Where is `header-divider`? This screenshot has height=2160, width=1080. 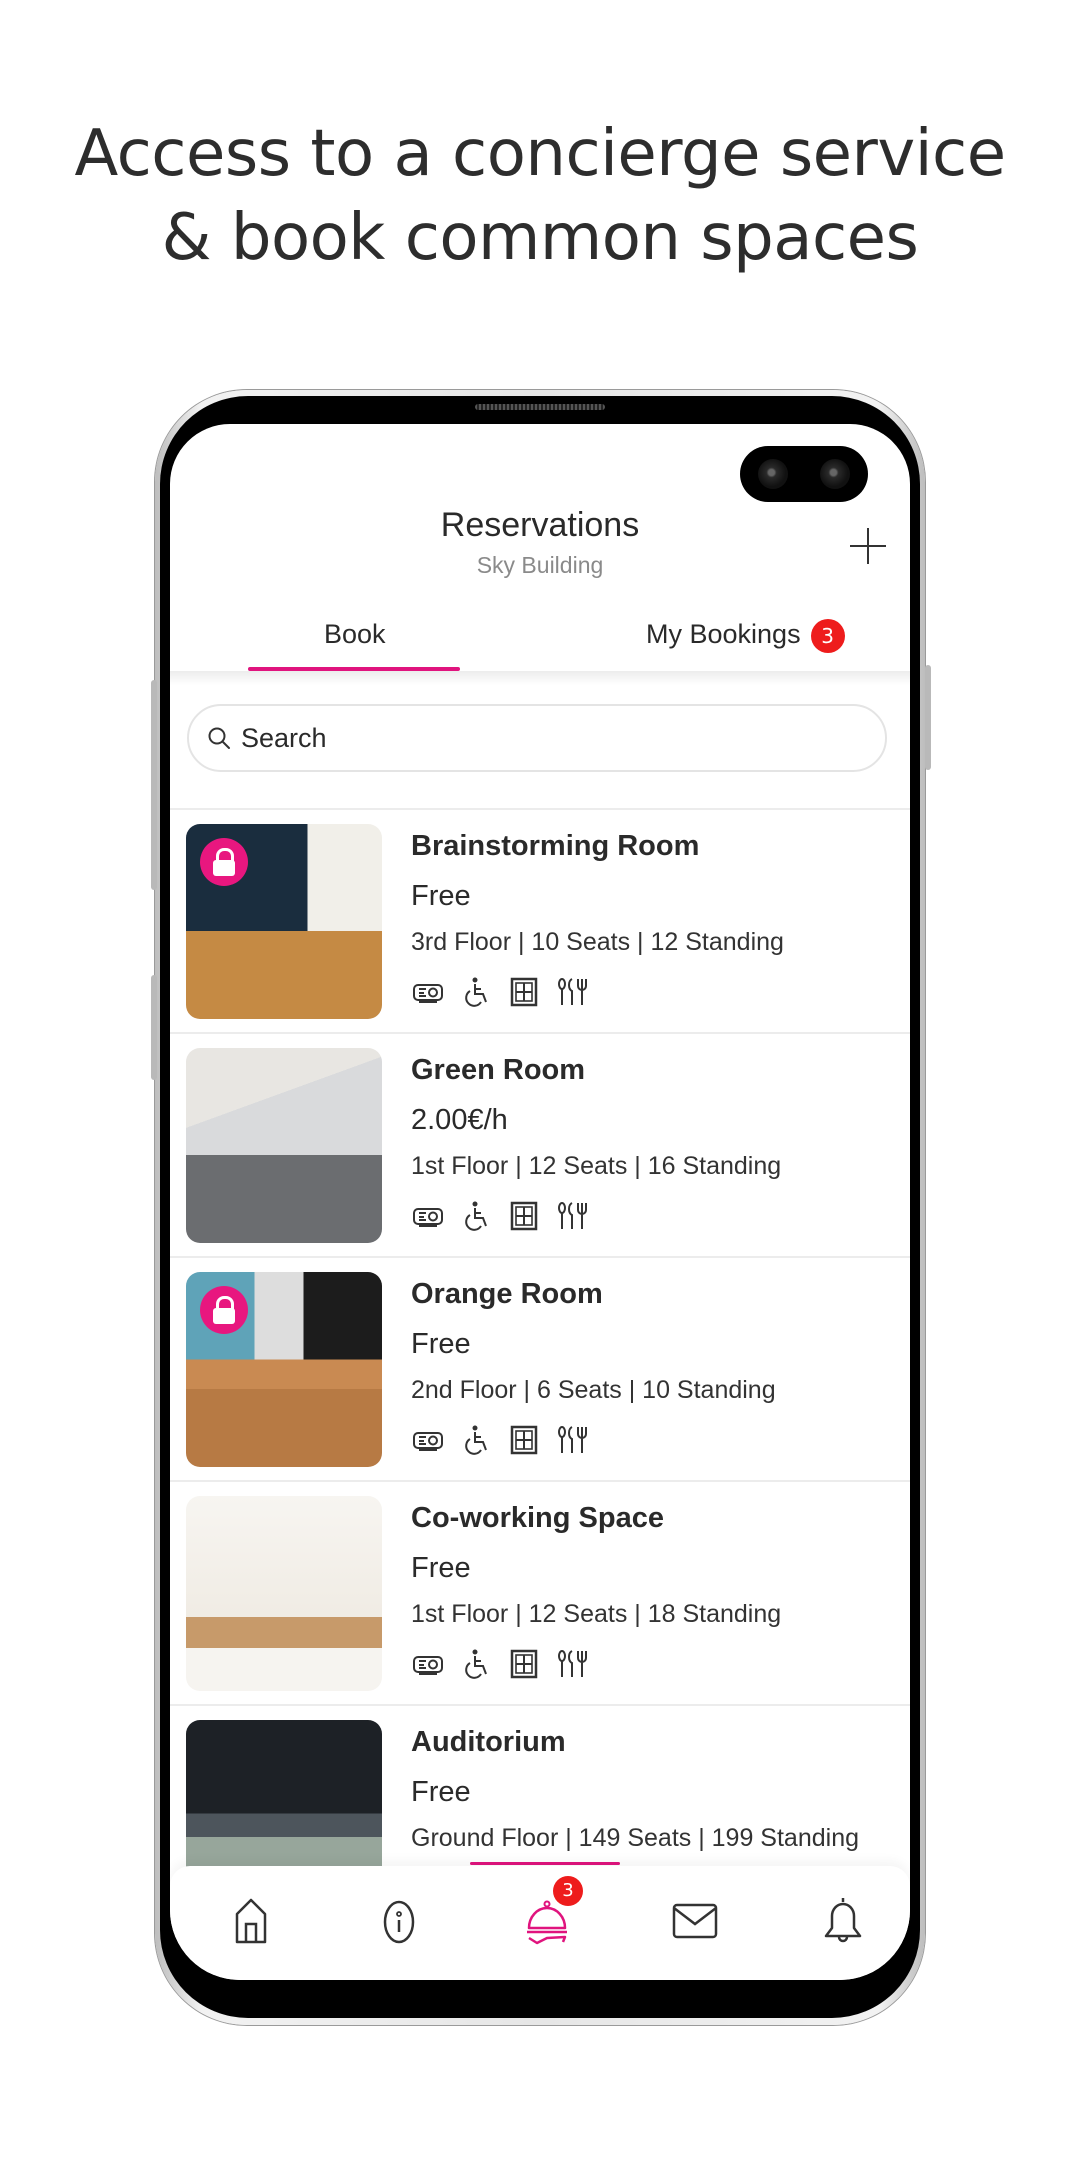 header-divider is located at coordinates (540, 678).